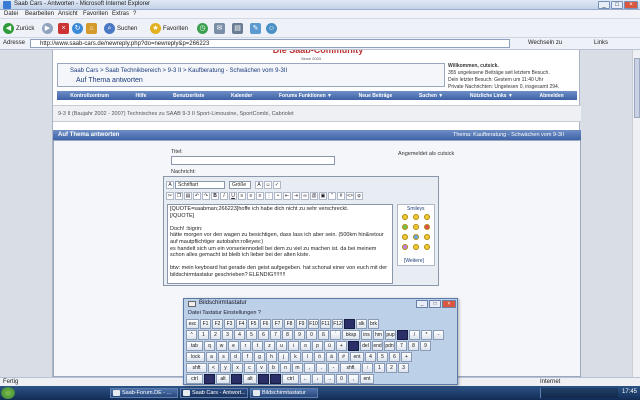  What do you see at coordinates (491, 96) in the screenshot?
I see `nav-nuetzliche-links: Nützliche Links ▼` at bounding box center [491, 96].